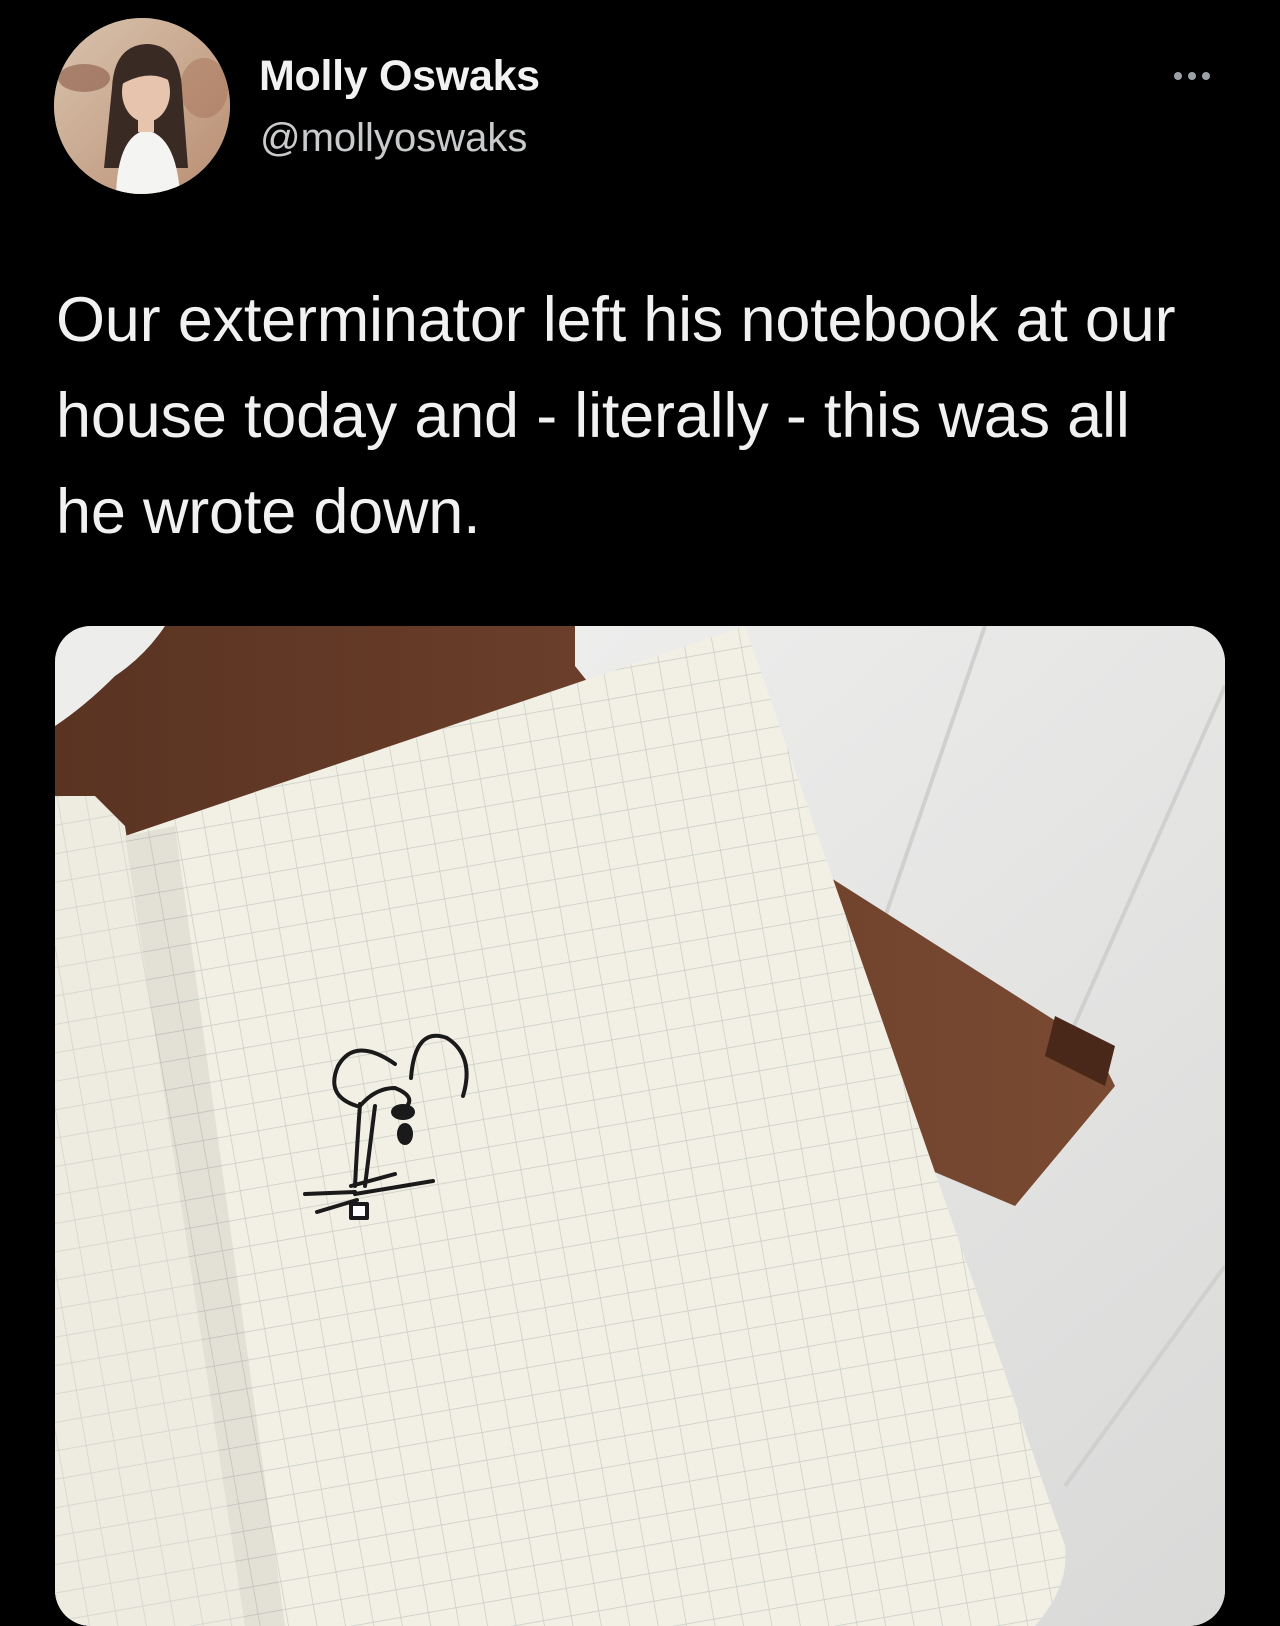  Describe the element at coordinates (393, 138) in the screenshot. I see `author-handle: @mollyoswaks` at that location.